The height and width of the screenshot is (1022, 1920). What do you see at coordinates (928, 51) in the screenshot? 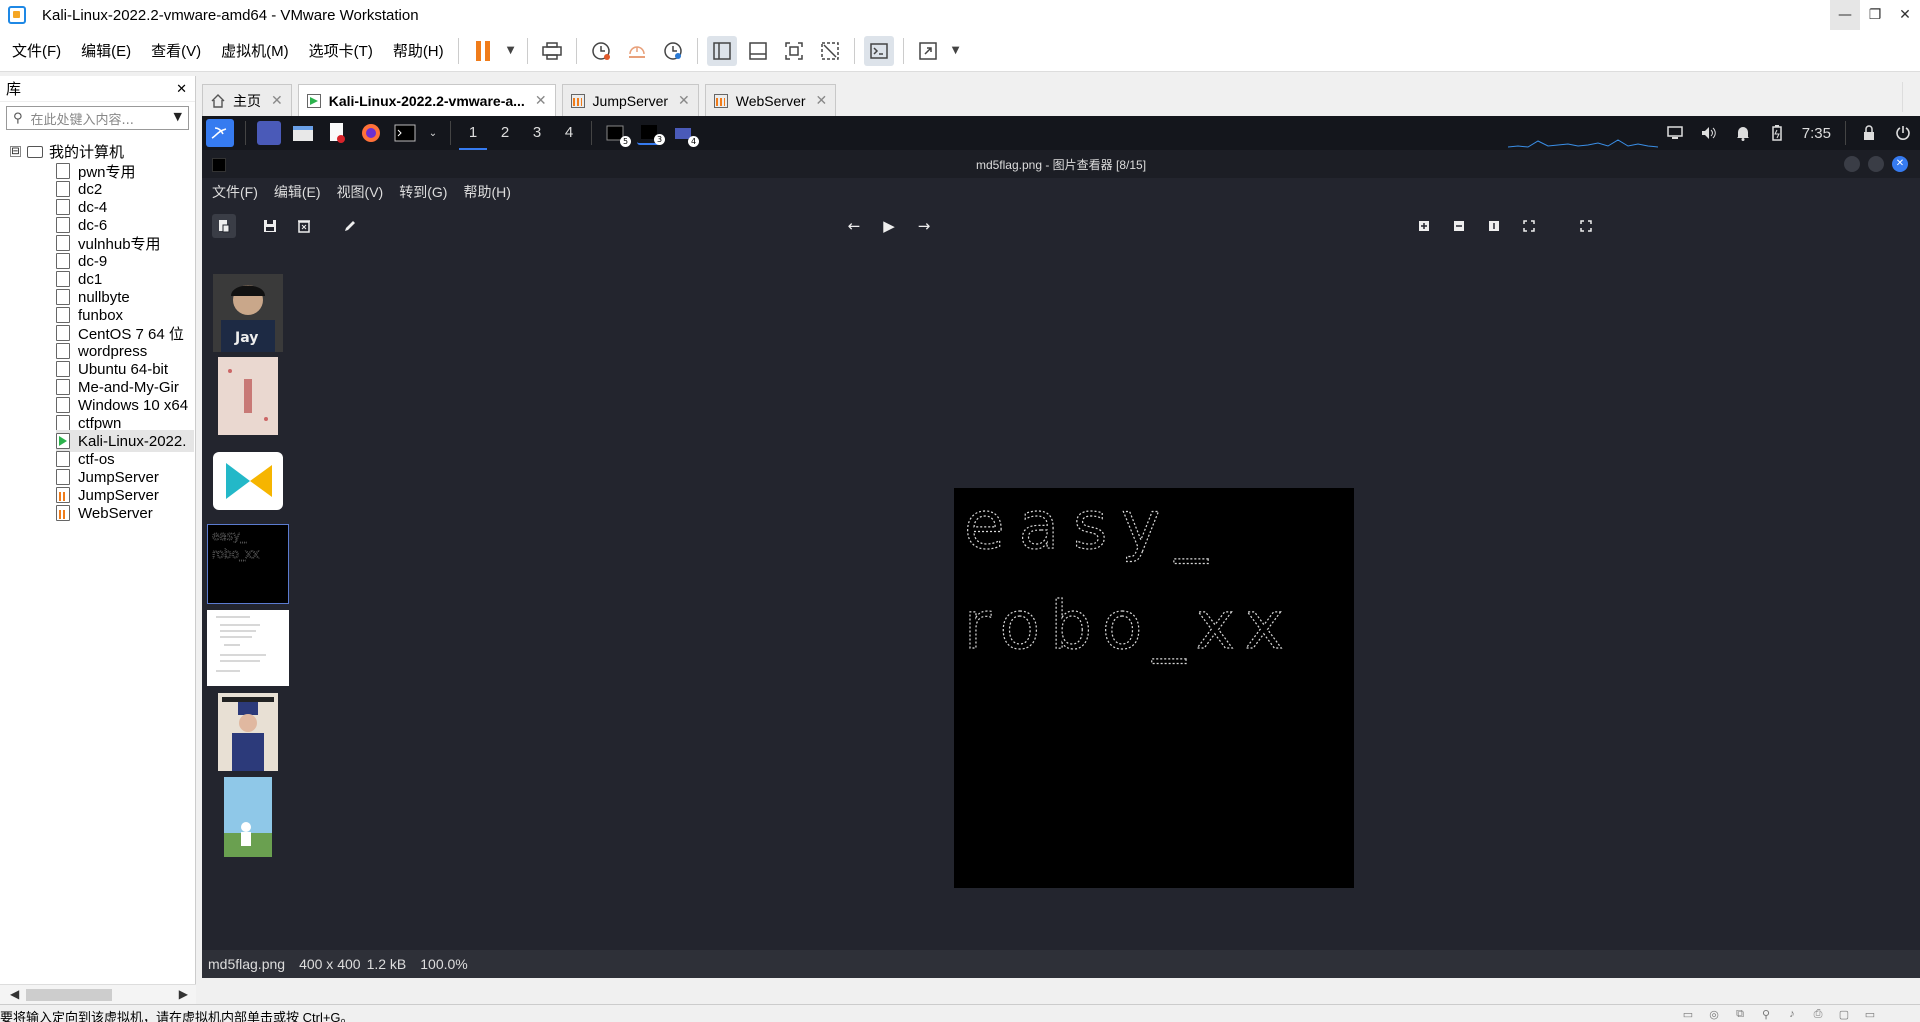
I see `stretch-view-icon` at bounding box center [928, 51].